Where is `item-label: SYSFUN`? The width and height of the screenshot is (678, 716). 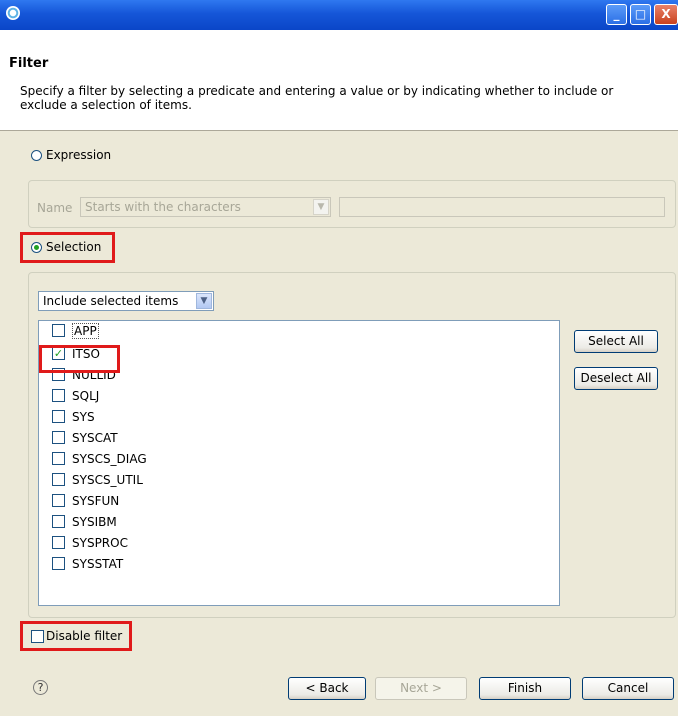 item-label: SYSFUN is located at coordinates (96, 501).